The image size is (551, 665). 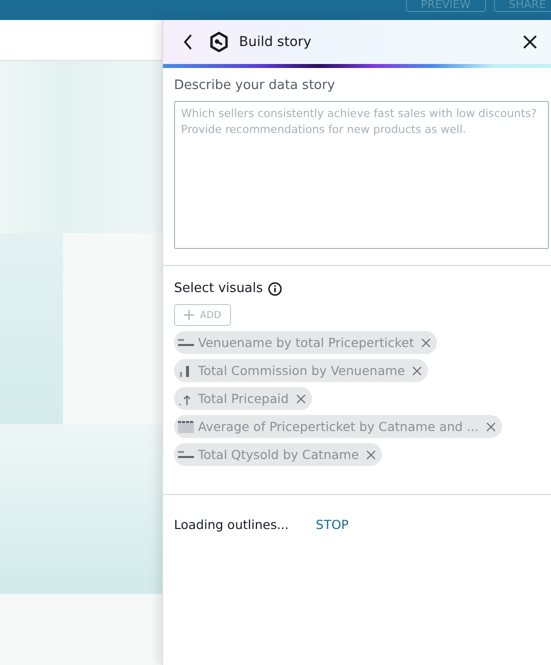 What do you see at coordinates (189, 315) in the screenshot?
I see `plus-icon` at bounding box center [189, 315].